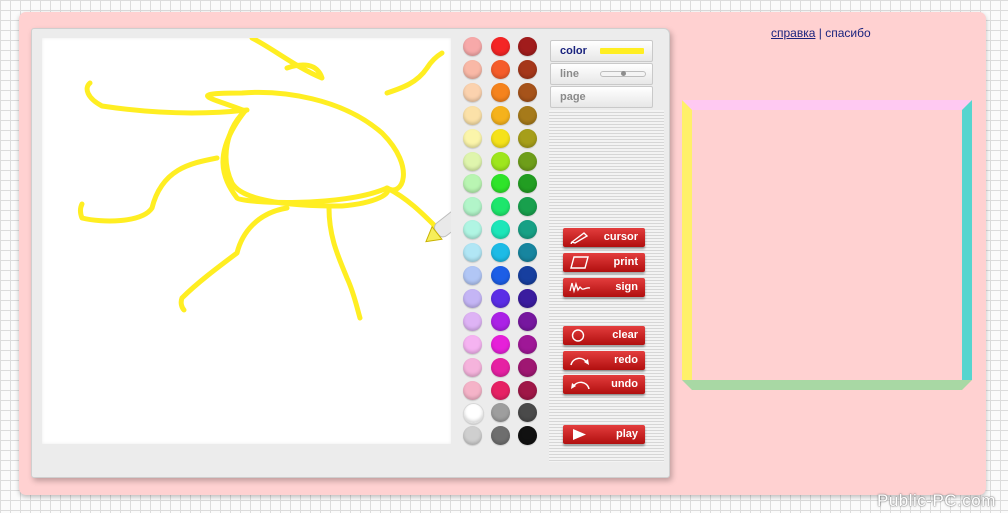 The image size is (1008, 513). I want to click on slider-knob, so click(623, 73).